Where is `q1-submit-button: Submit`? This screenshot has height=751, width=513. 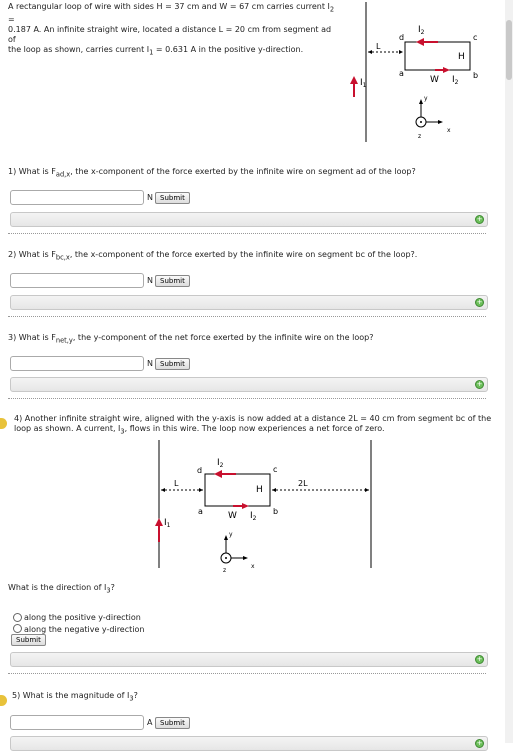
q1-submit-button: Submit is located at coordinates (172, 198).